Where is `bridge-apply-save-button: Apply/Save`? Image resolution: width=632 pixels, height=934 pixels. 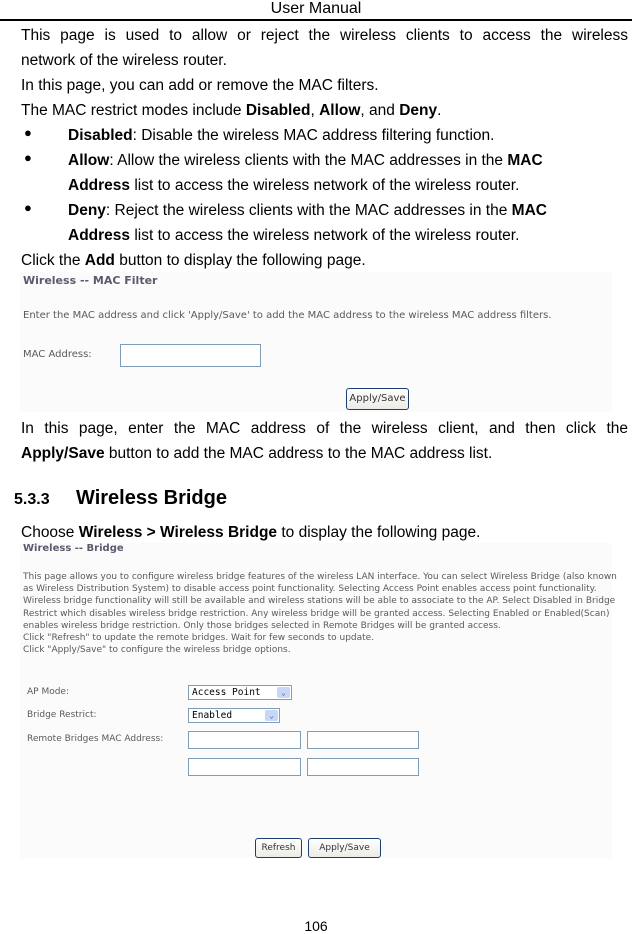 bridge-apply-save-button: Apply/Save is located at coordinates (344, 848).